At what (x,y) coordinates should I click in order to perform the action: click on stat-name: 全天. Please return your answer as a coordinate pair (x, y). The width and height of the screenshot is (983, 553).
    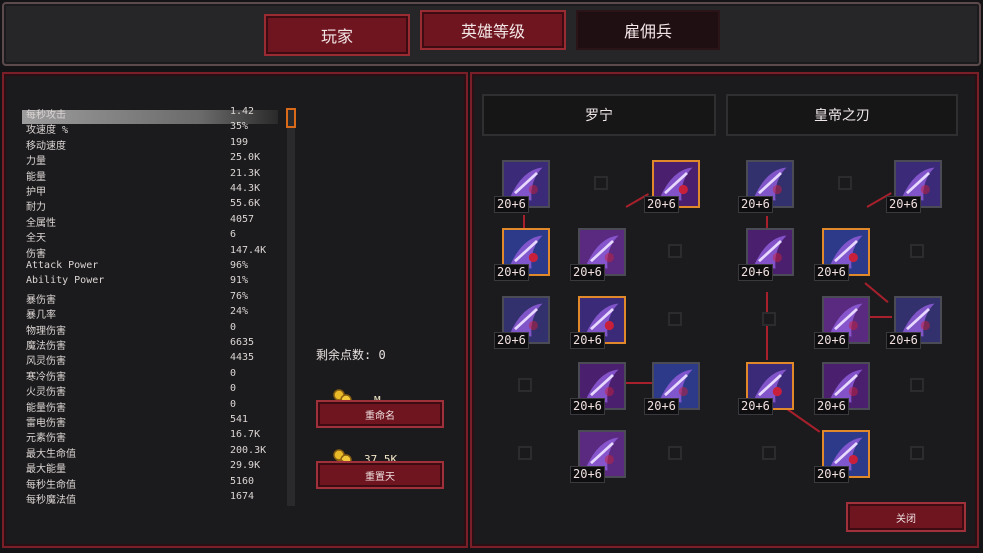
    Looking at the image, I should click on (36, 239).